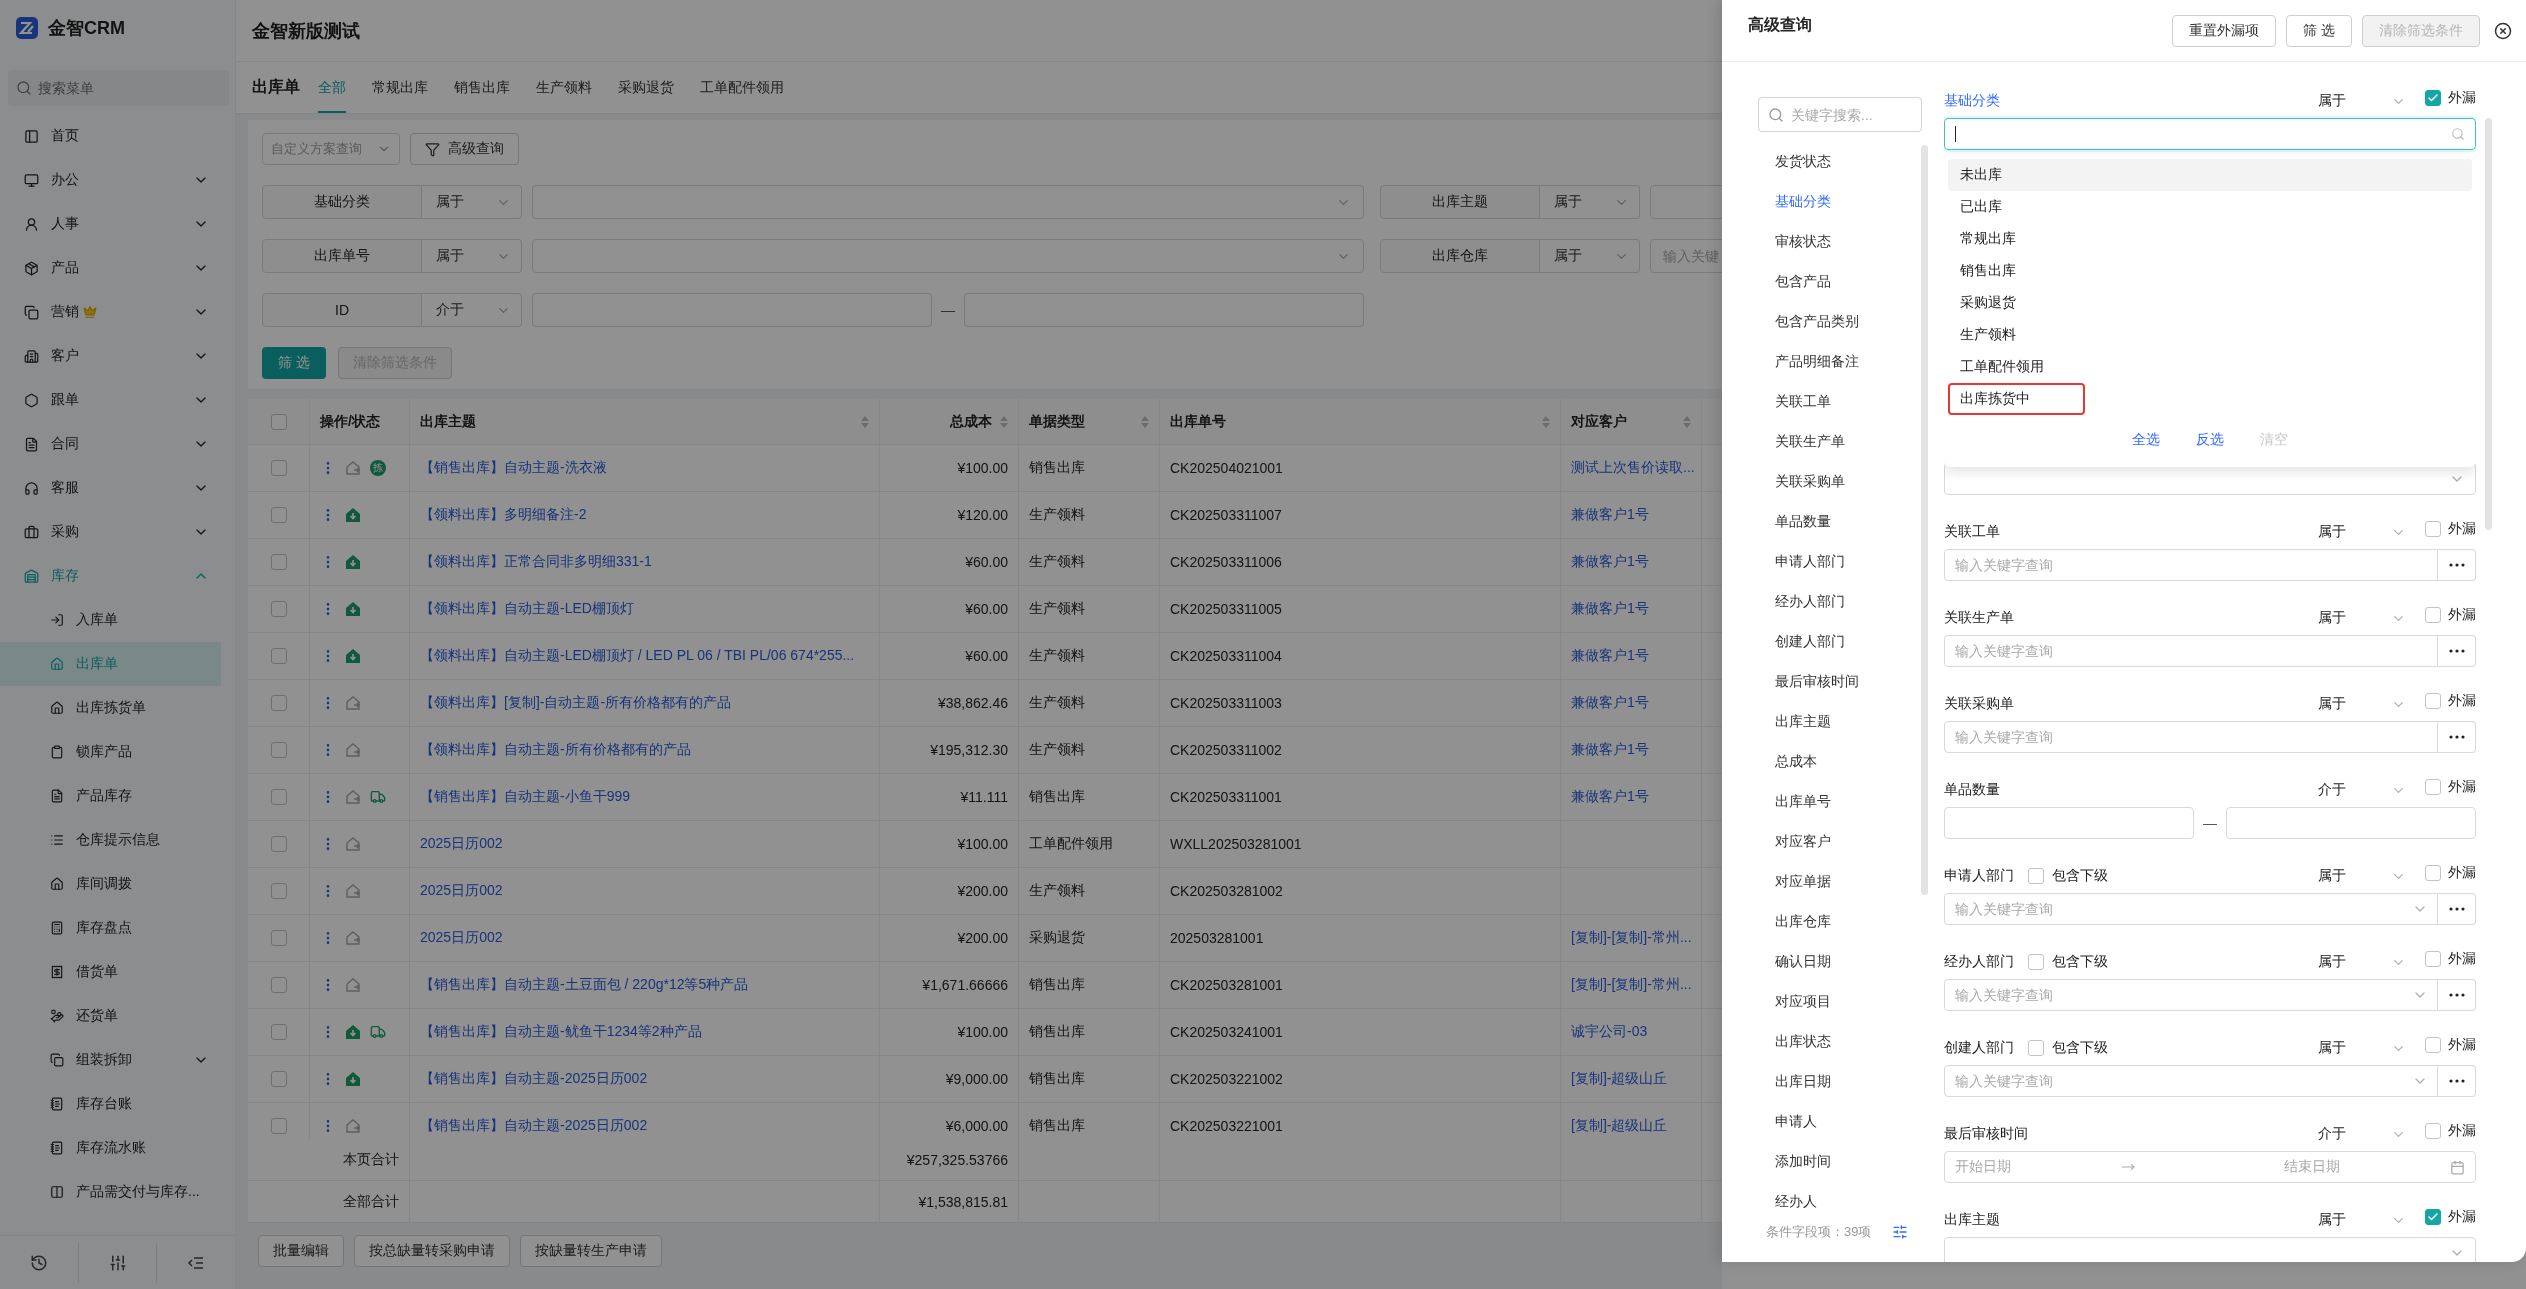 The height and width of the screenshot is (1289, 2526). Describe the element at coordinates (561, 1032) in the screenshot. I see `subject-link: 【销售出库】自动主题-鱿鱼干1234等2种产品` at that location.